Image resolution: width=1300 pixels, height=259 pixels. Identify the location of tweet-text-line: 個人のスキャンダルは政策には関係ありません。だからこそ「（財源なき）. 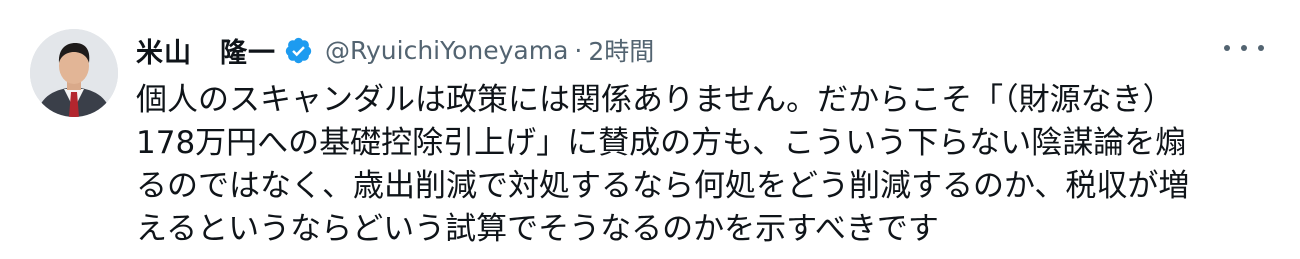
(655, 100).